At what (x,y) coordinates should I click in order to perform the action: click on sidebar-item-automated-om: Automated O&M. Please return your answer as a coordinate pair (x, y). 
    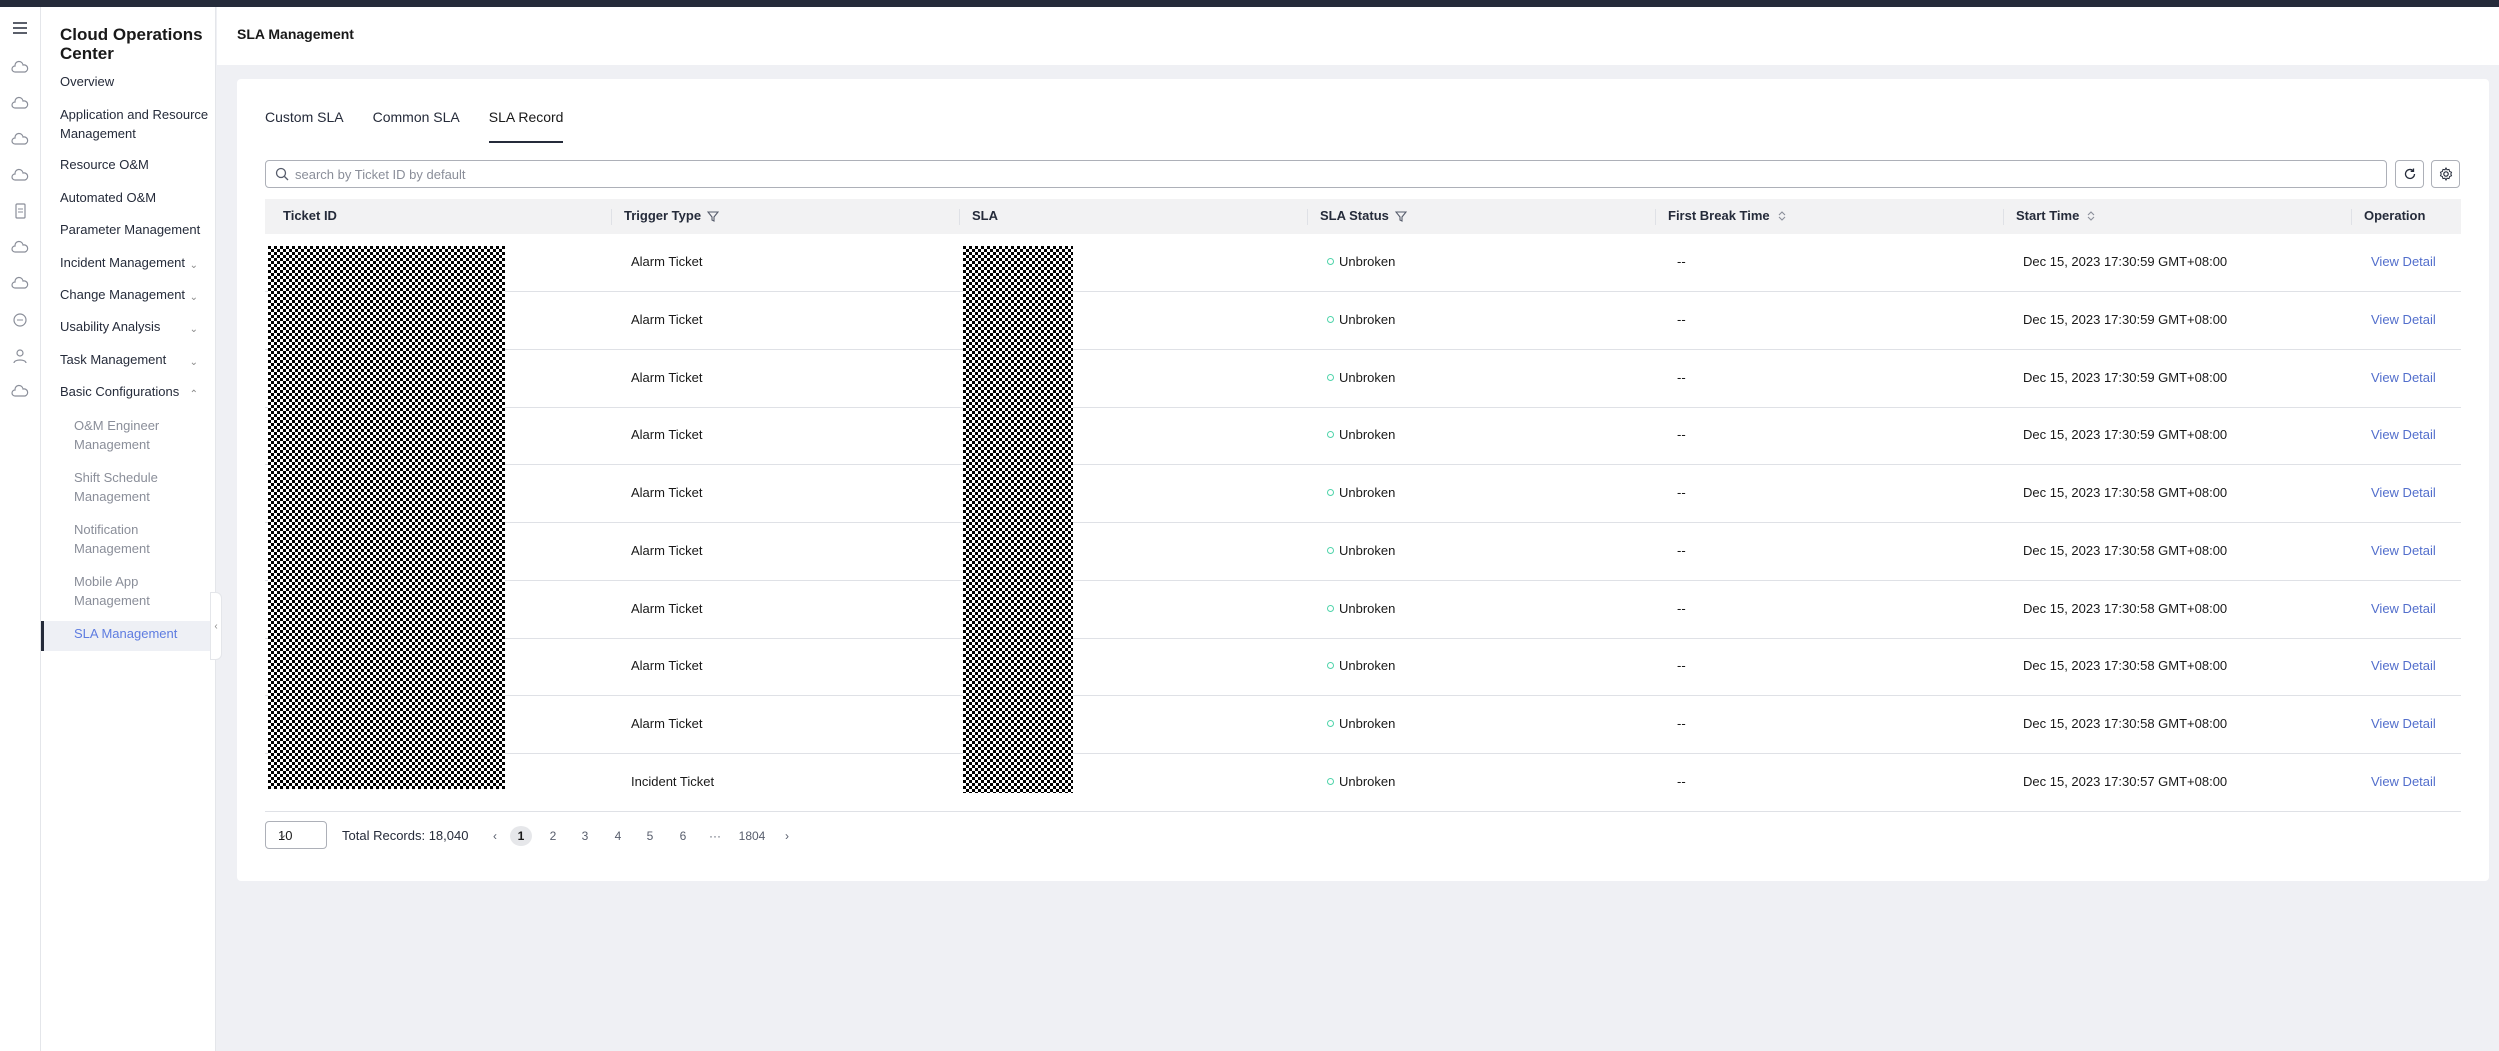
    Looking at the image, I should click on (135, 197).